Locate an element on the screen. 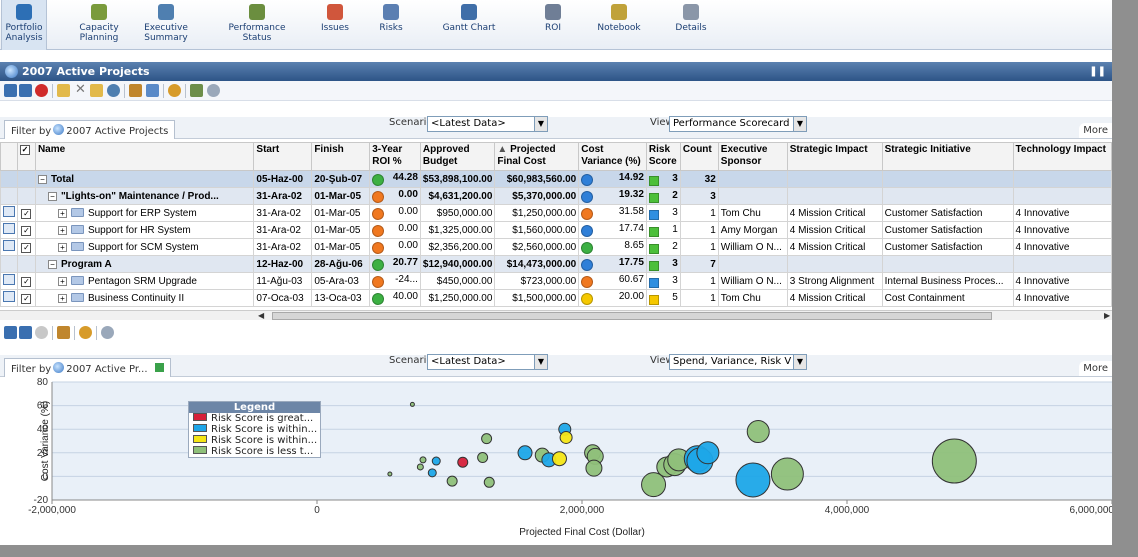 This screenshot has width=1138, height=557. nav-item-2: Executive Summary is located at coordinates (166, 25).